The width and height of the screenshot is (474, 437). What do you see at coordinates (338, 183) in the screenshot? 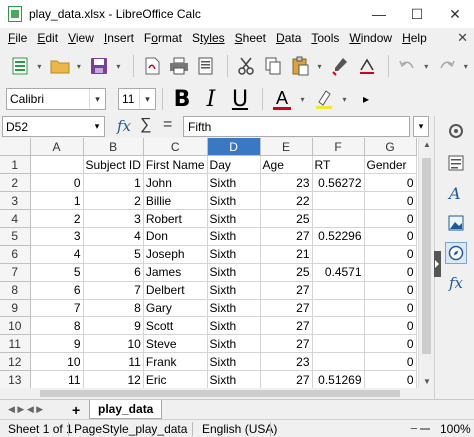
I see `grid-cell: 0.56272` at bounding box center [338, 183].